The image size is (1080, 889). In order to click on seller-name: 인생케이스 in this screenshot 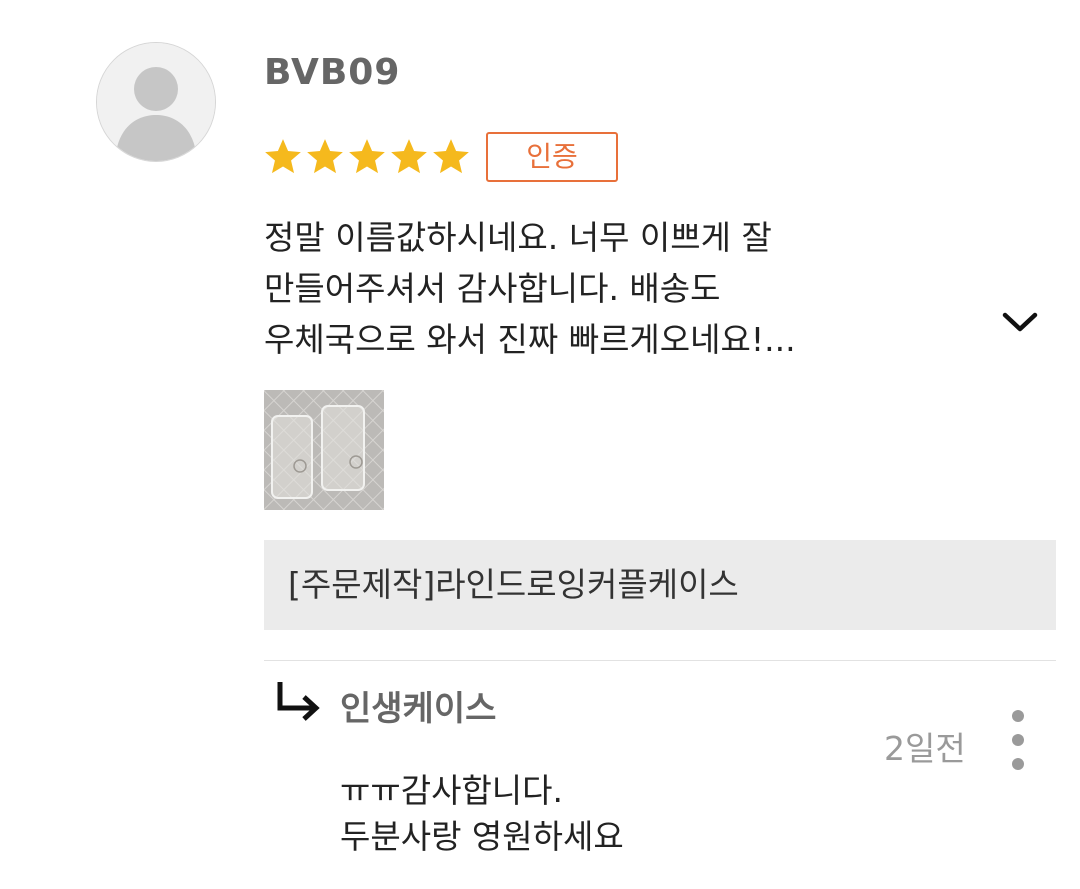, I will do `click(418, 709)`.